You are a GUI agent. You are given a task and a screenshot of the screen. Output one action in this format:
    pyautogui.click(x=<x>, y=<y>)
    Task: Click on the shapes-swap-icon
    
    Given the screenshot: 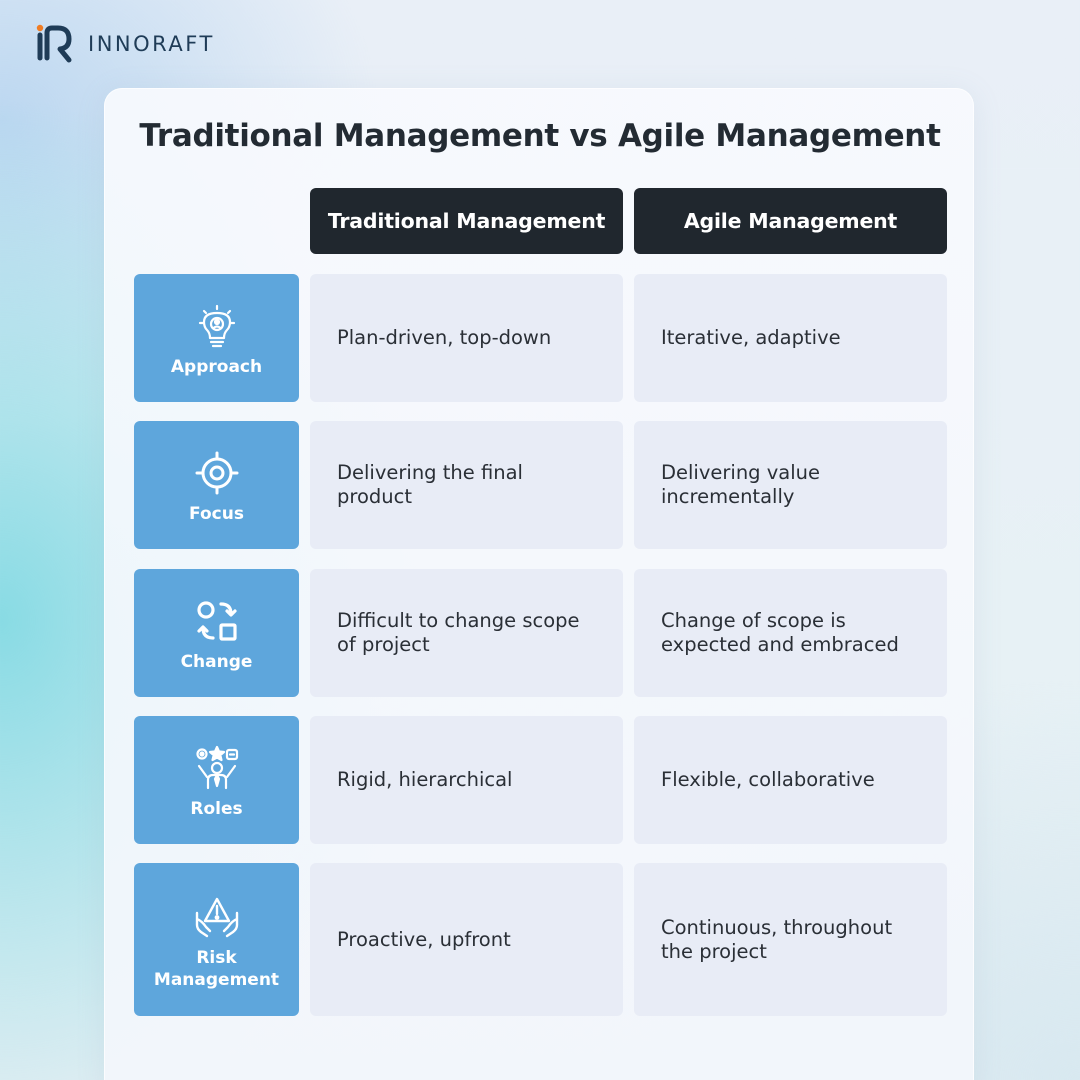 What is the action you would take?
    pyautogui.click(x=216, y=621)
    